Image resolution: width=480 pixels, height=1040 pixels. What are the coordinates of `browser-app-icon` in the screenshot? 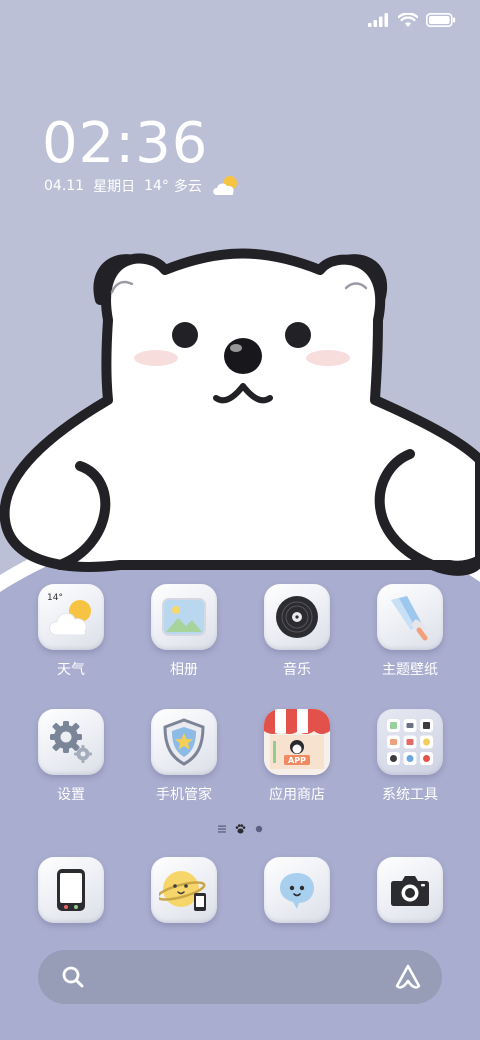 It's located at (184, 890).